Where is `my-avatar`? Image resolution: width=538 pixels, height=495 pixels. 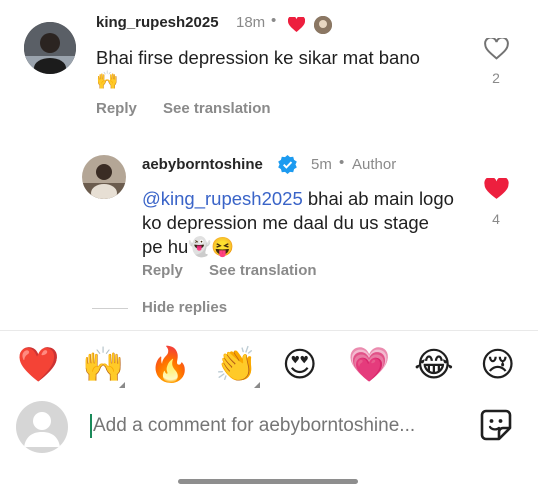
my-avatar is located at coordinates (42, 427).